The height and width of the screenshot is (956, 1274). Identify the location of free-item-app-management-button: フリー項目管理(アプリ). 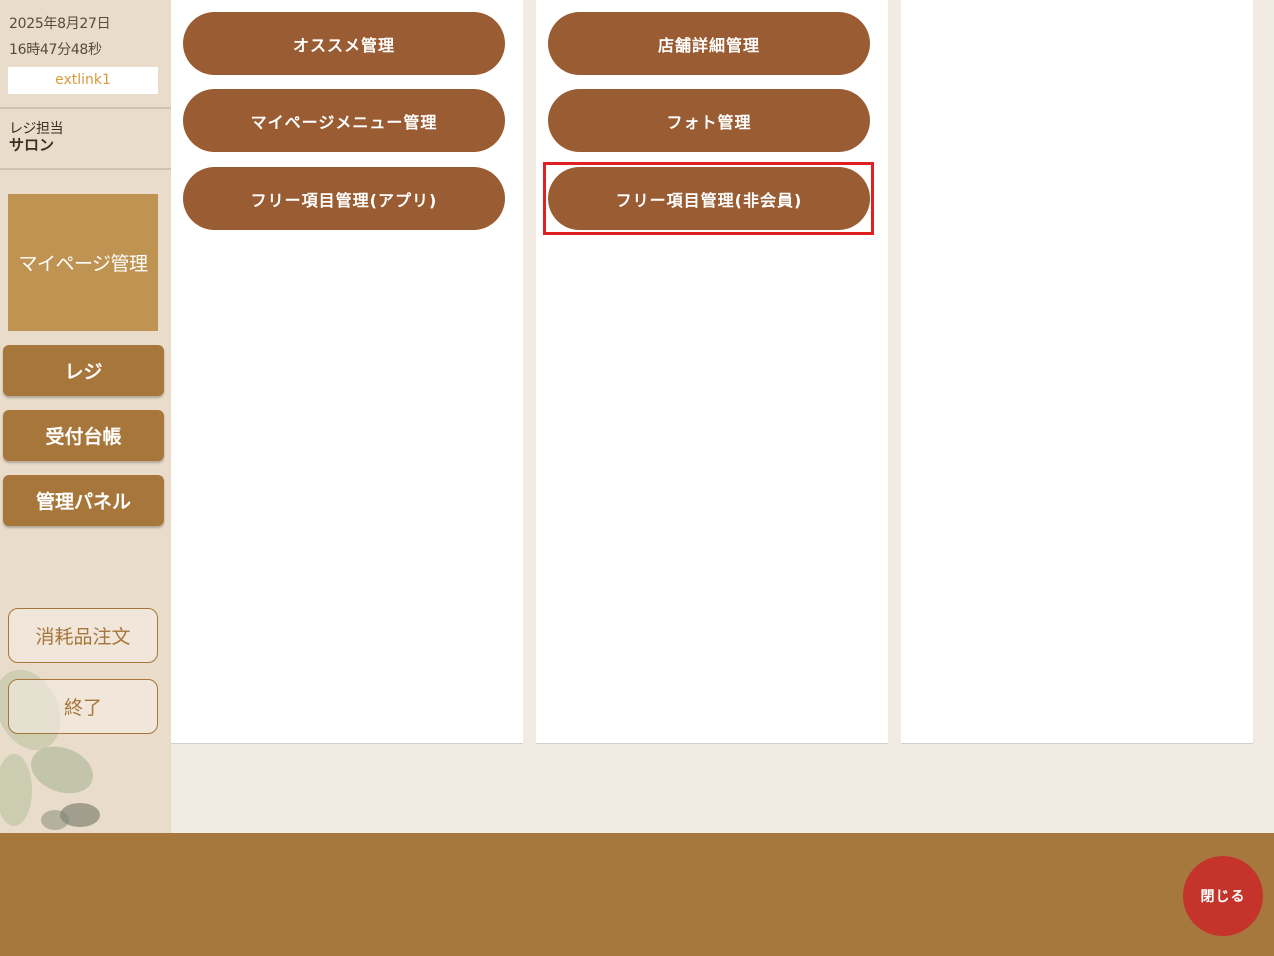
(344, 198).